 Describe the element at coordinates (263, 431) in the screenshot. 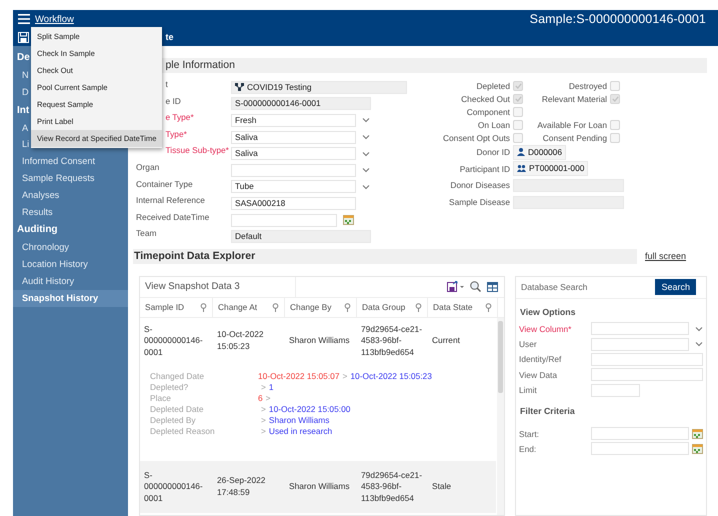

I see `change-marker: >` at that location.